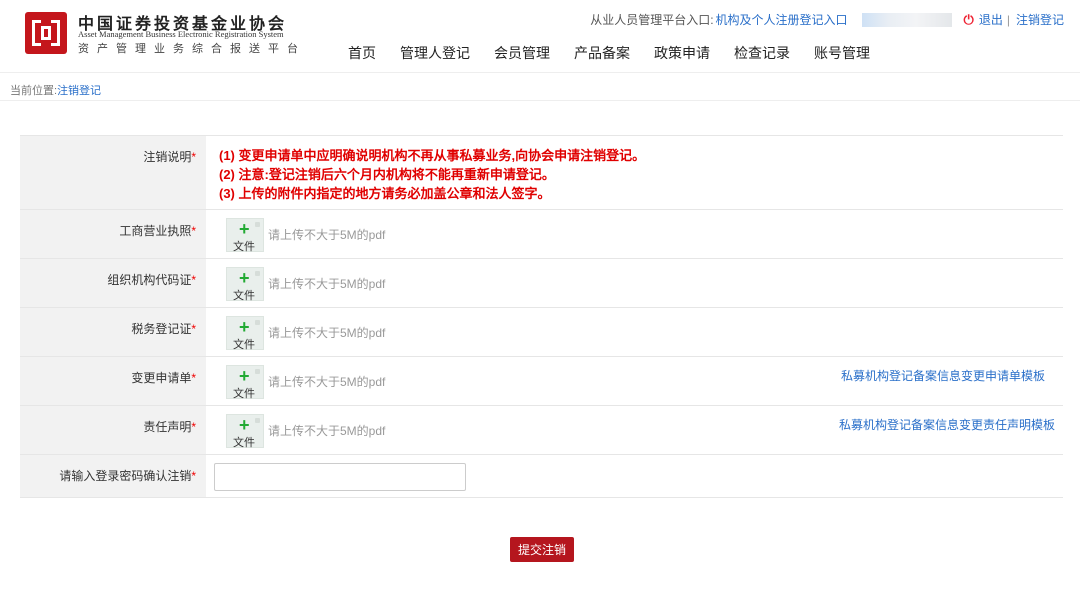  I want to click on upload-row-org-code: 组织机构代码证* + 文件 请上传不大于5M的pdf, so click(541, 282).